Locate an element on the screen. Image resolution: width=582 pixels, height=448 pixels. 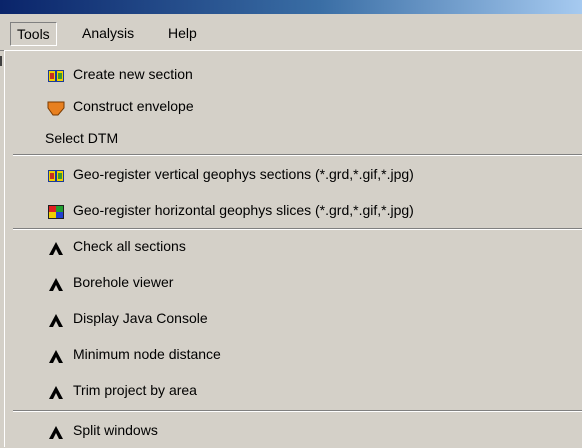
menu-item-label: Display Java Console is located at coordinates (140, 318).